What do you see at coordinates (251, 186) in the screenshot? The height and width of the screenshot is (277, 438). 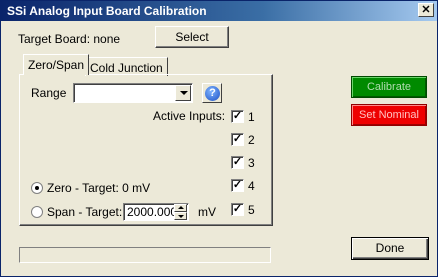 I see `input-4-label: 4` at bounding box center [251, 186].